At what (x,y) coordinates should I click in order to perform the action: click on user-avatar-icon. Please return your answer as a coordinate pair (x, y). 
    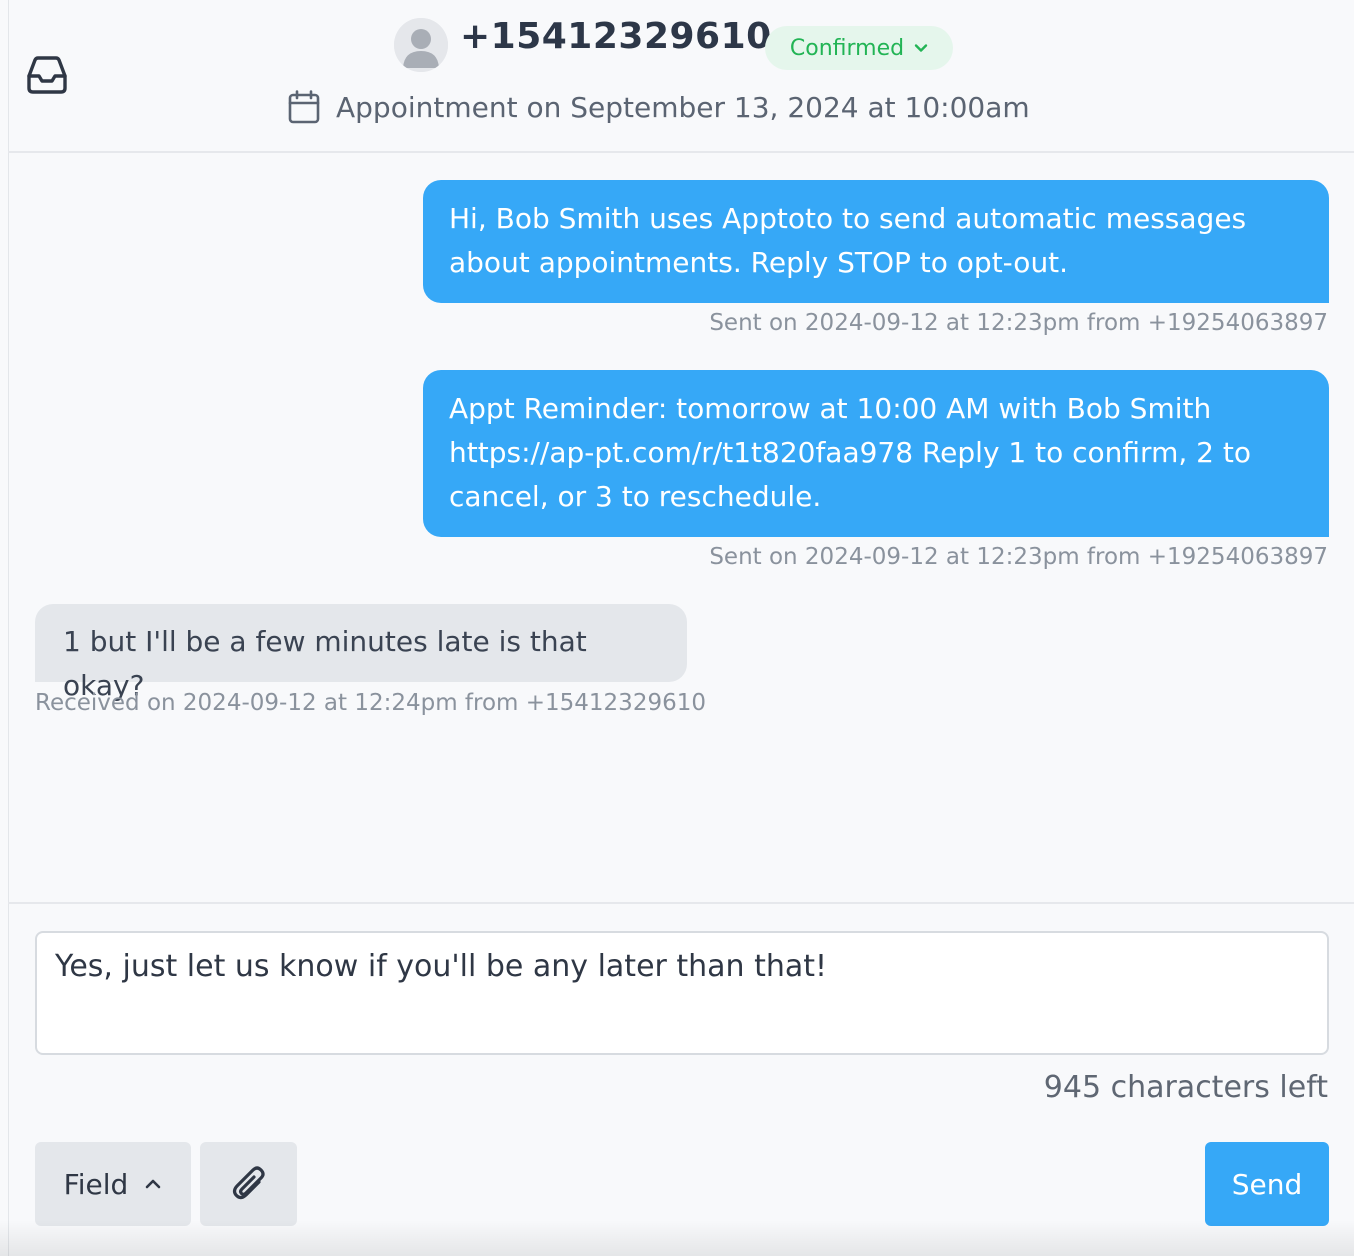
    Looking at the image, I should click on (421, 45).